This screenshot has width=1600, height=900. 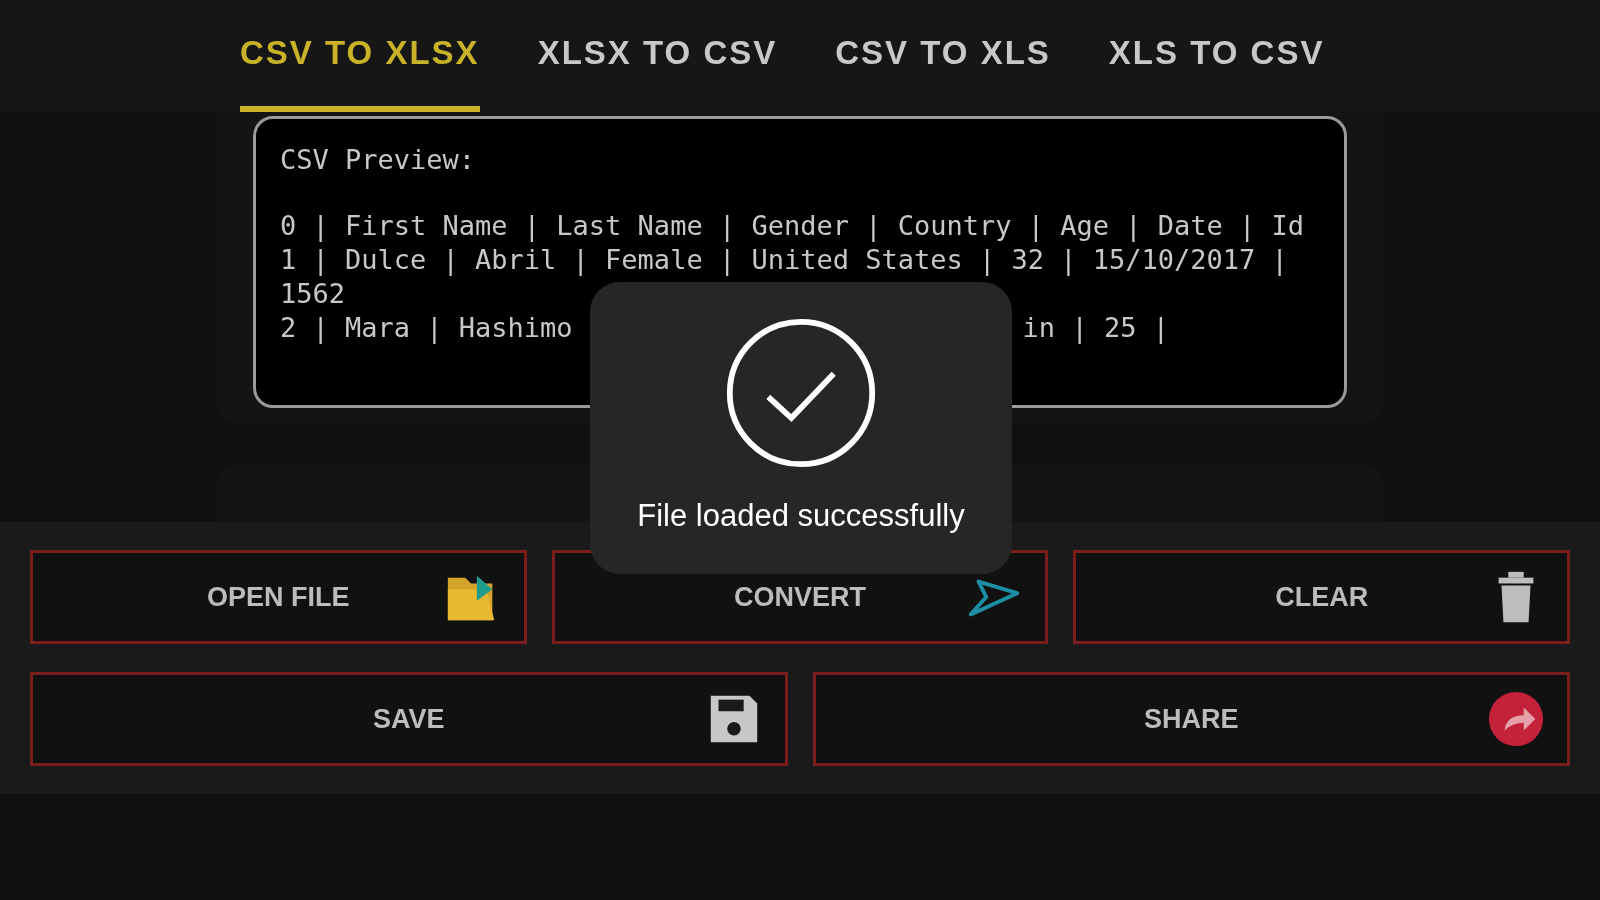 What do you see at coordinates (657, 56) in the screenshot?
I see `tab: XLSX TO CSV` at bounding box center [657, 56].